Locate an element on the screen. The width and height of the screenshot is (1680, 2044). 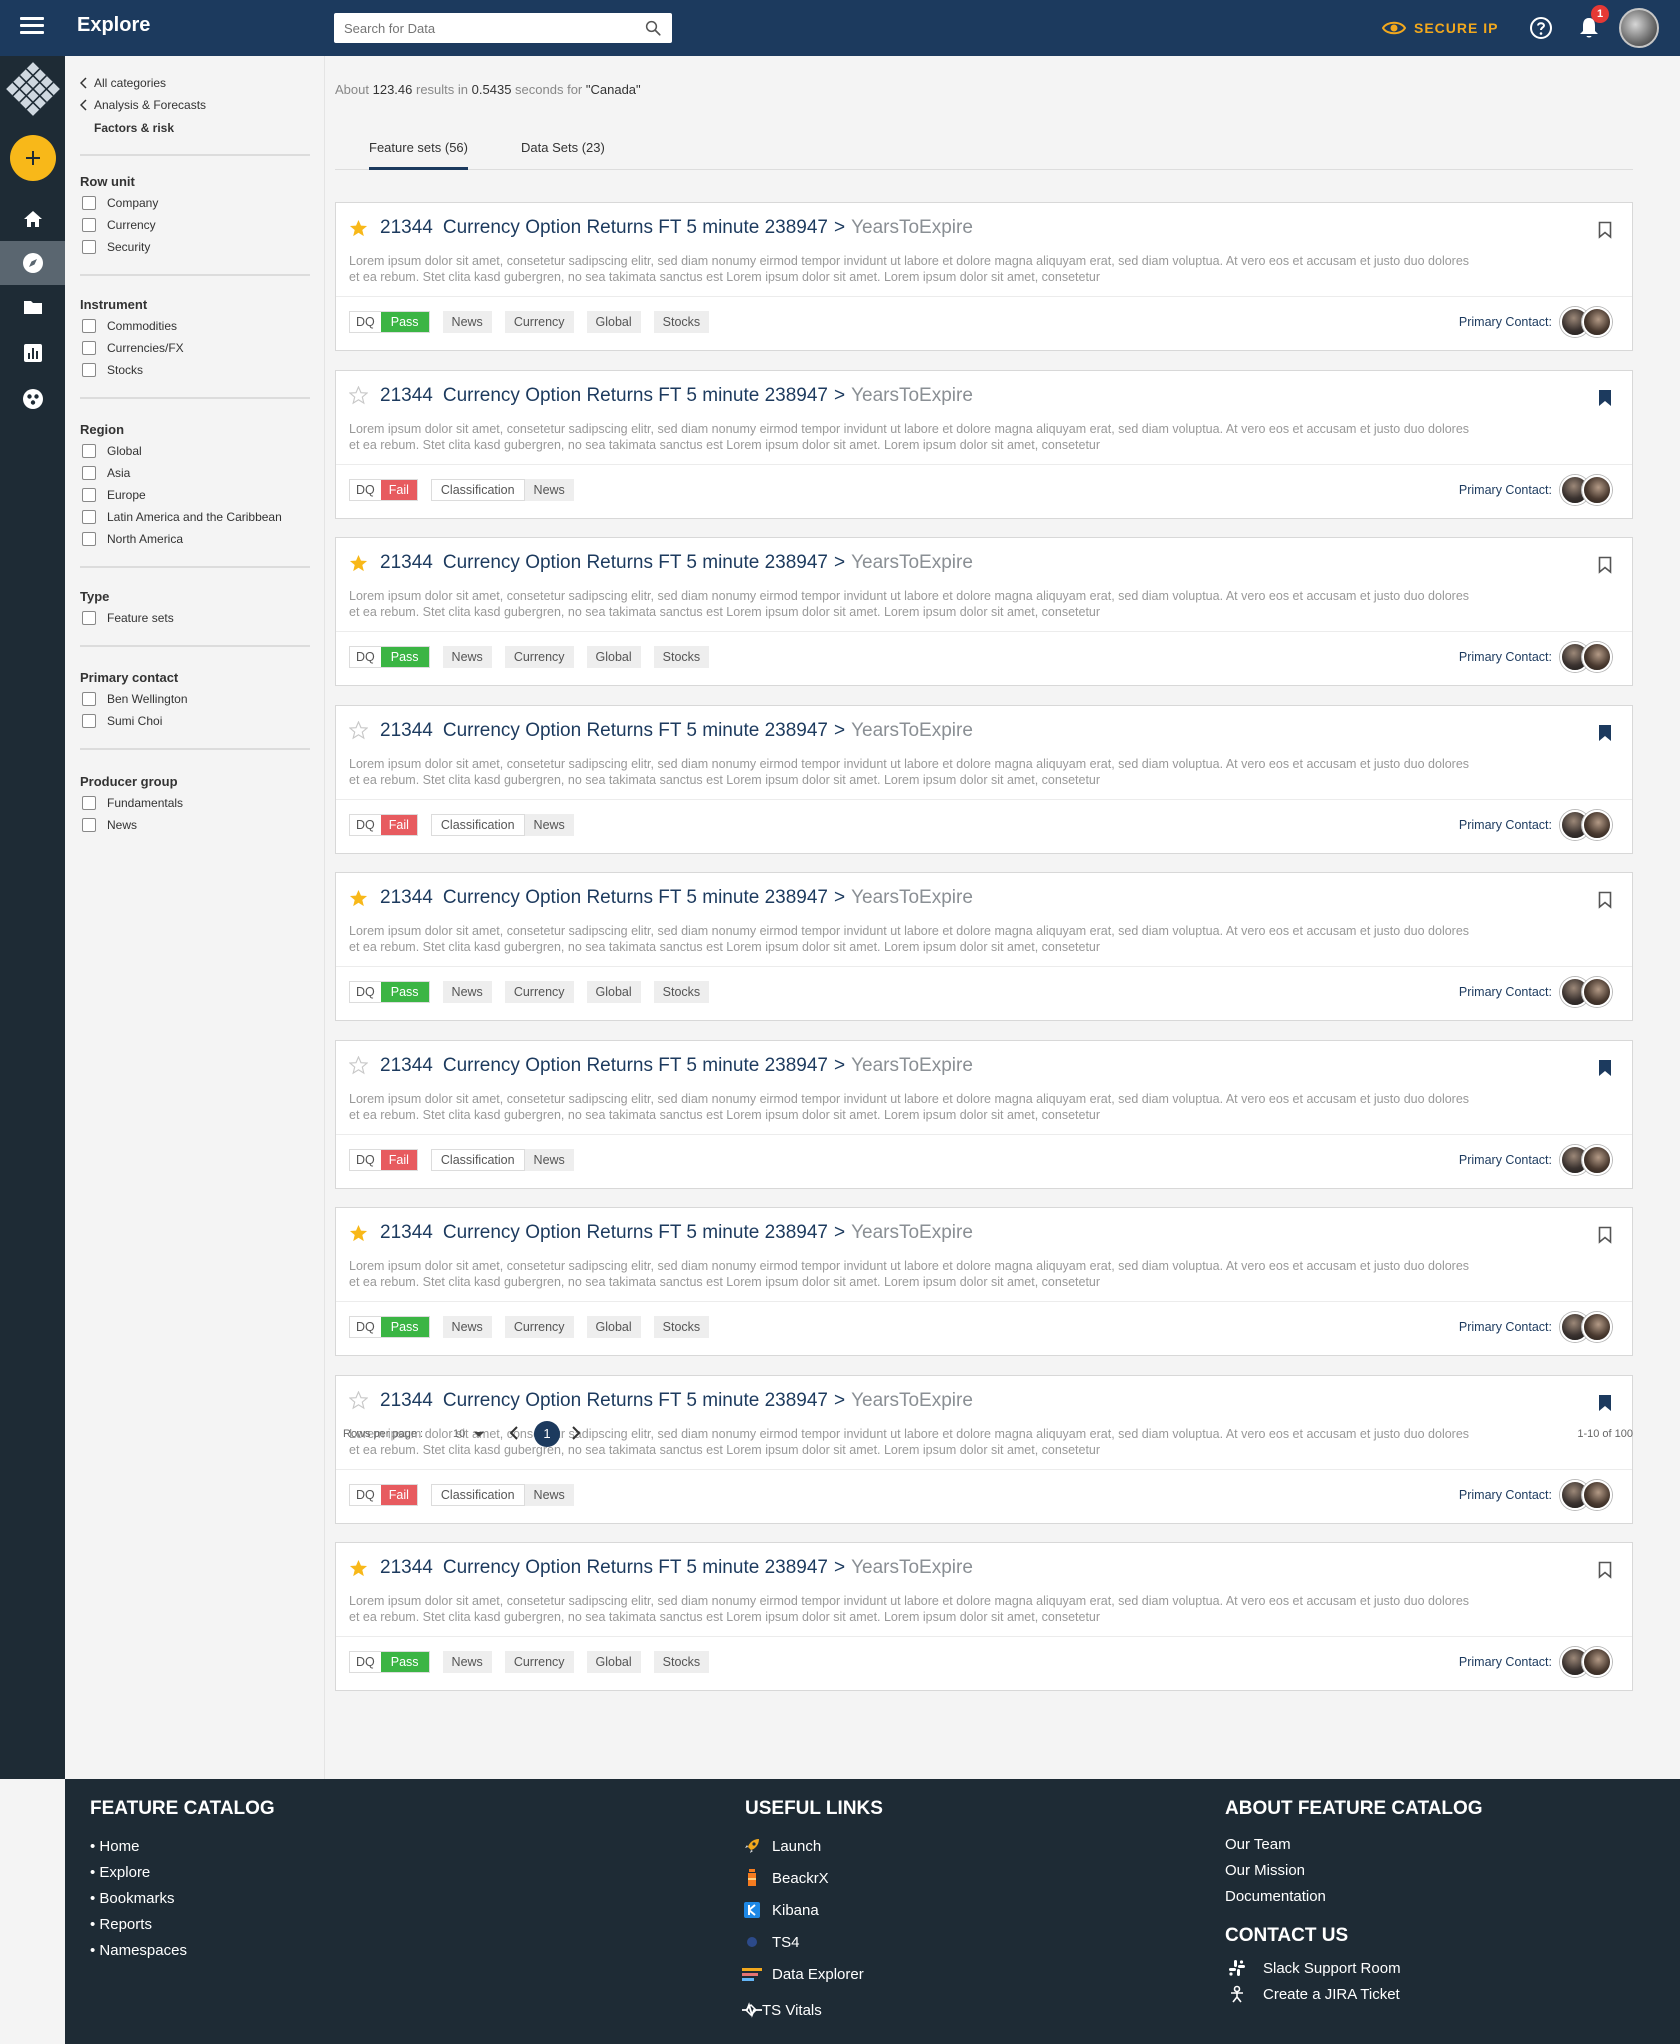
page-button-current: 1 is located at coordinates (547, 1434).